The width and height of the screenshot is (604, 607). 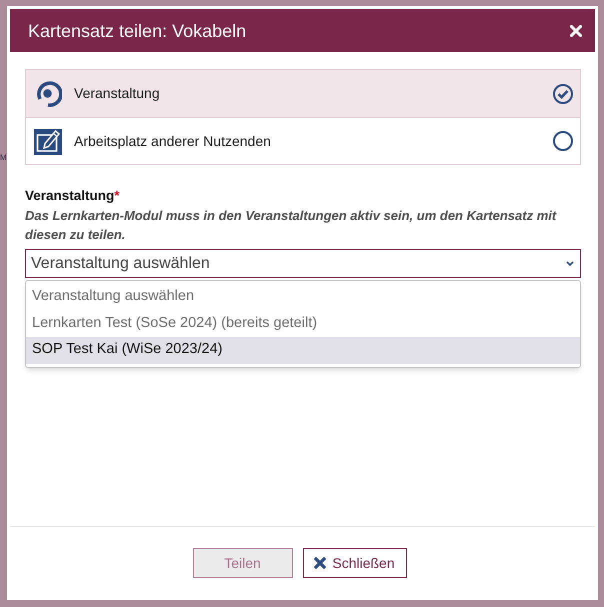 I want to click on dropdown-option: SOP Test Kai (WiSe 2023/24), so click(x=303, y=350).